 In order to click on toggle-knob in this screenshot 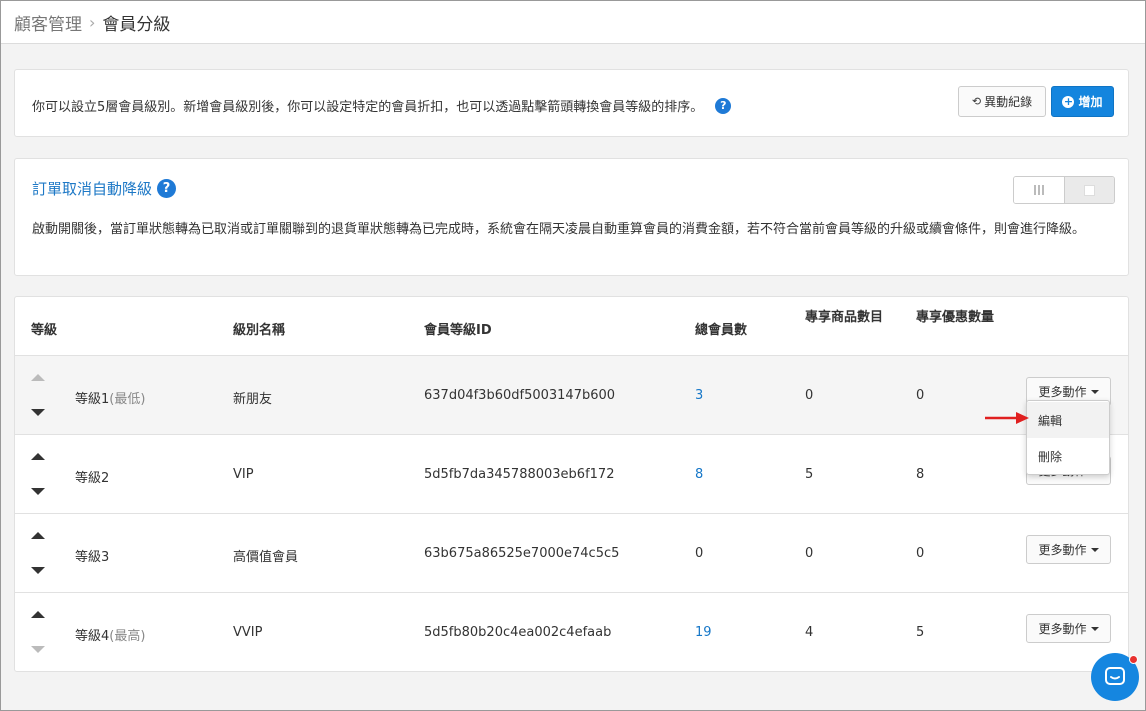, I will do `click(1089, 190)`.